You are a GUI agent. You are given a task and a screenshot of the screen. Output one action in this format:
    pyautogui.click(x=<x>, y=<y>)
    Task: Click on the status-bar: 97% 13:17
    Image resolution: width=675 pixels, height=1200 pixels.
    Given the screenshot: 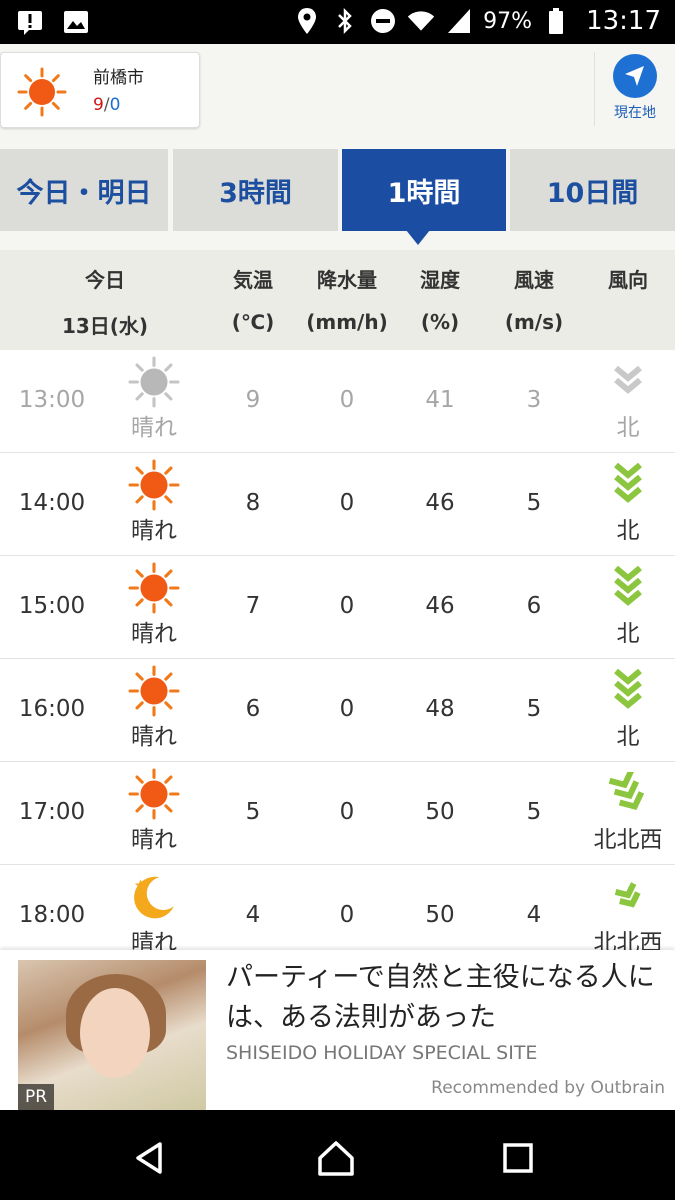 What is the action you would take?
    pyautogui.click(x=337, y=22)
    